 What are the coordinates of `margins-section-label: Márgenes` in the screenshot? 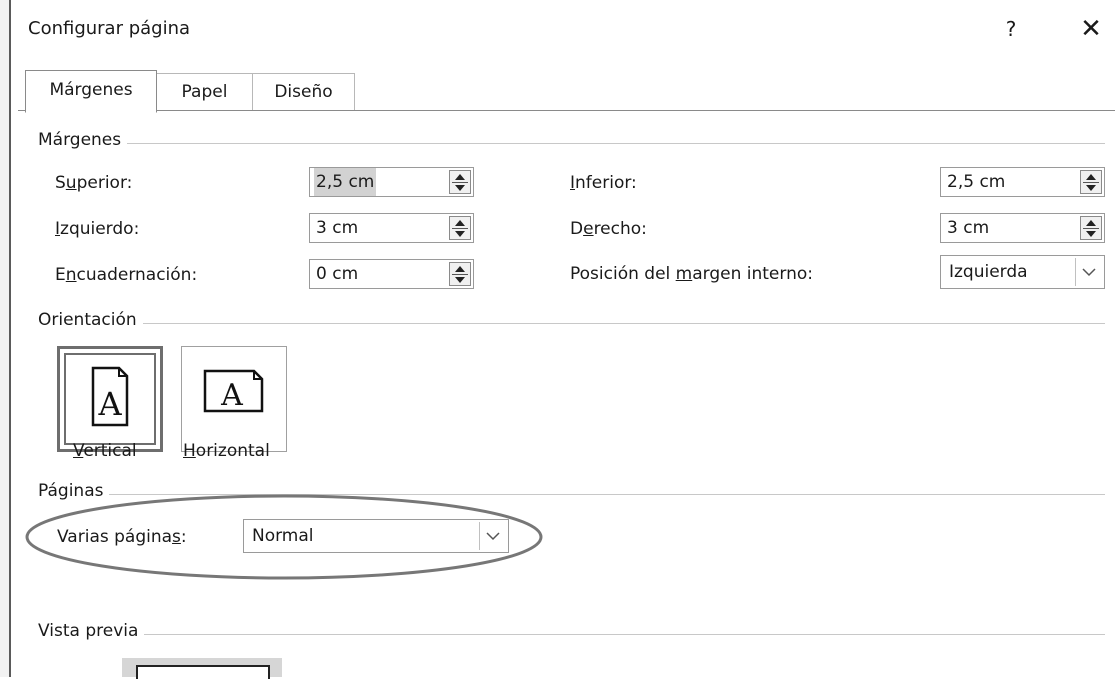 It's located at (83, 140).